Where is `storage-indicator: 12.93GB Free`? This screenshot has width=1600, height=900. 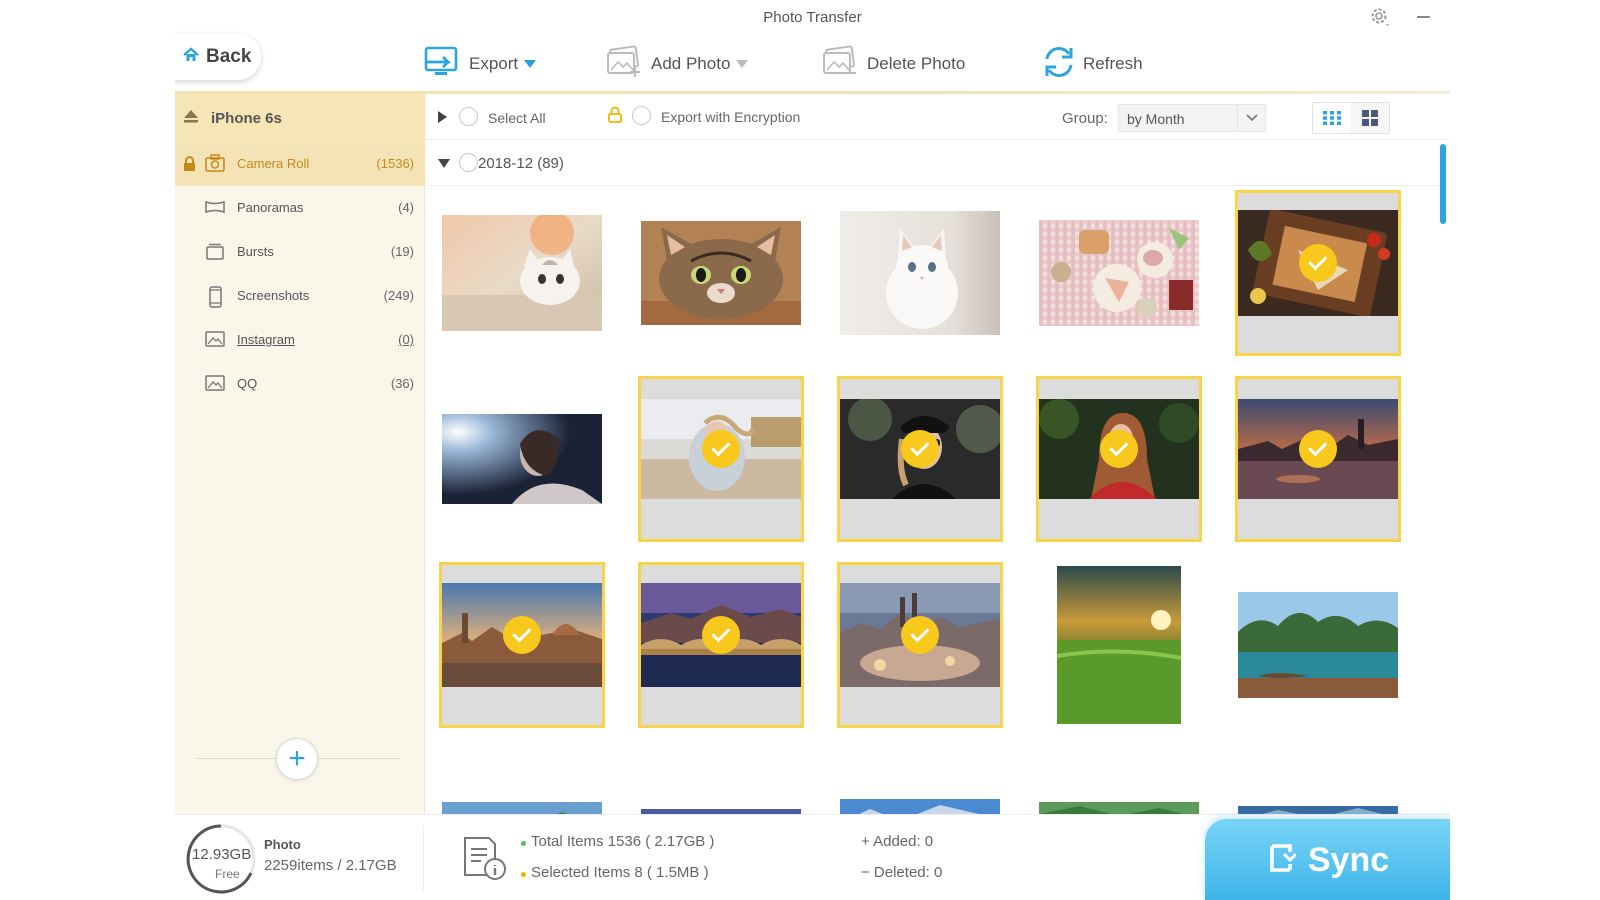 storage-indicator: 12.93GB Free is located at coordinates (221, 859).